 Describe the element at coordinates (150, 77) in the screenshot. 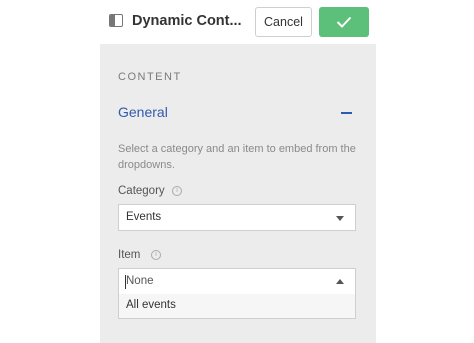

I see `section-label: CONTENT` at that location.